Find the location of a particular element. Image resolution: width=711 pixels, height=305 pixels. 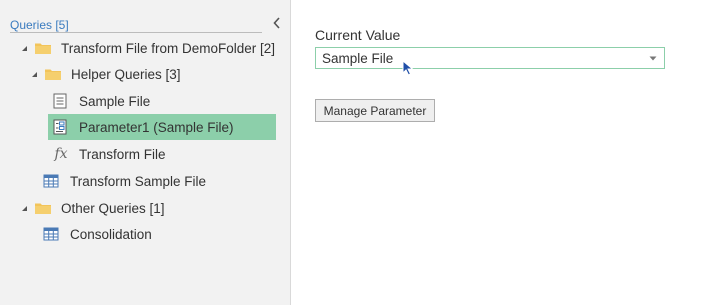

tree-label: Helper Queries [3] is located at coordinates (126, 74).